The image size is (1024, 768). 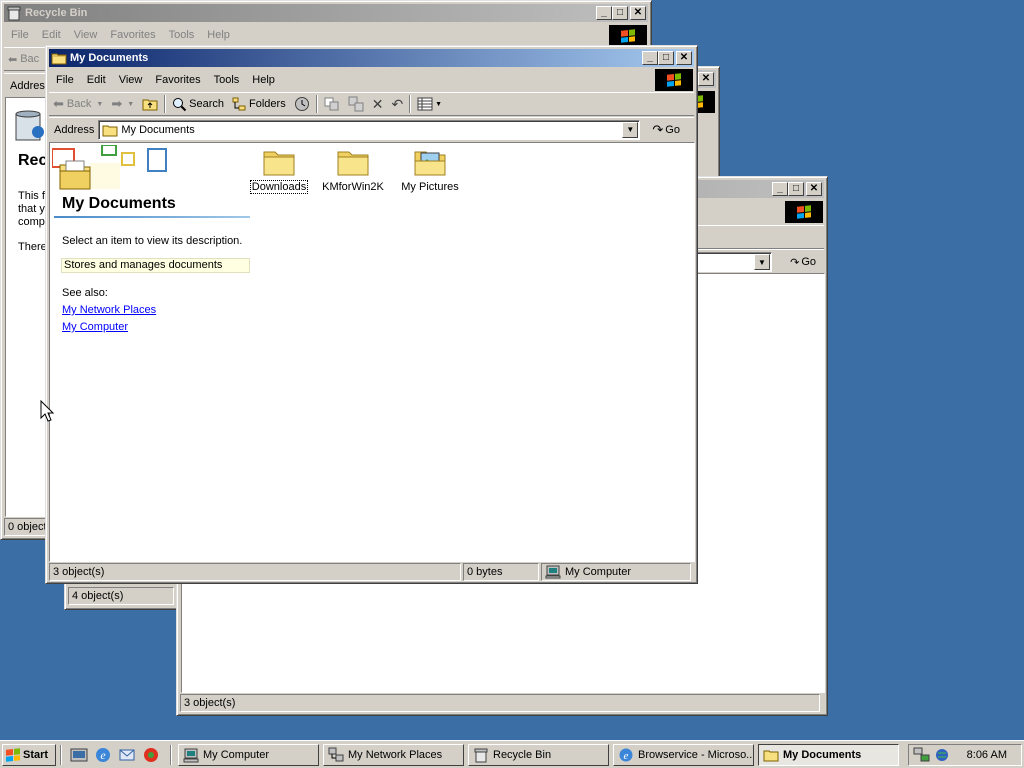 I want to click on views-button: ▼, so click(x=429, y=104).